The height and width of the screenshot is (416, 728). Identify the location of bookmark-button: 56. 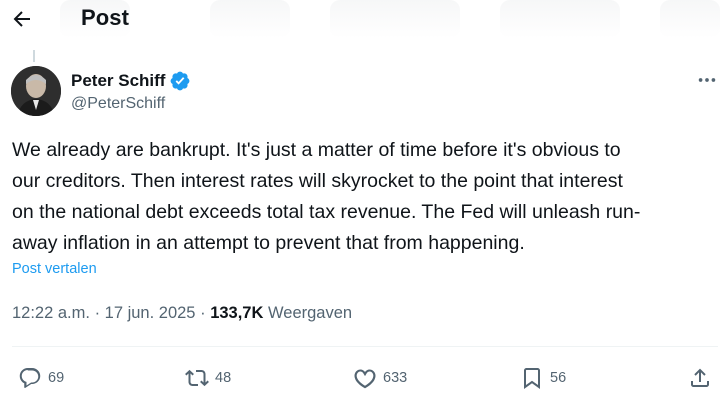
(543, 378).